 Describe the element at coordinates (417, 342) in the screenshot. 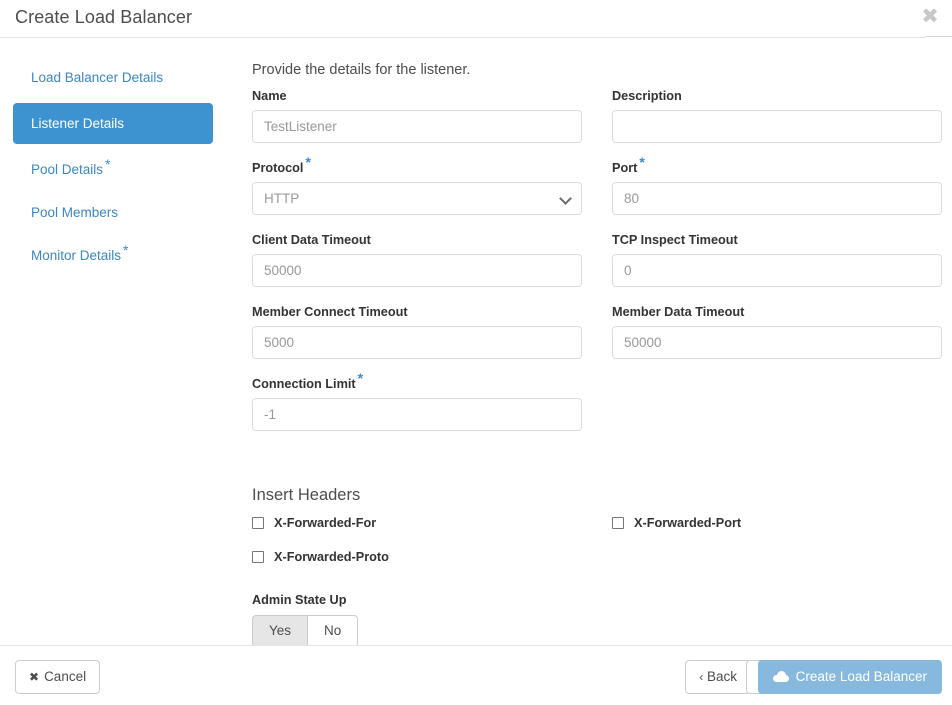

I see `member-connect-timeout-input` at that location.